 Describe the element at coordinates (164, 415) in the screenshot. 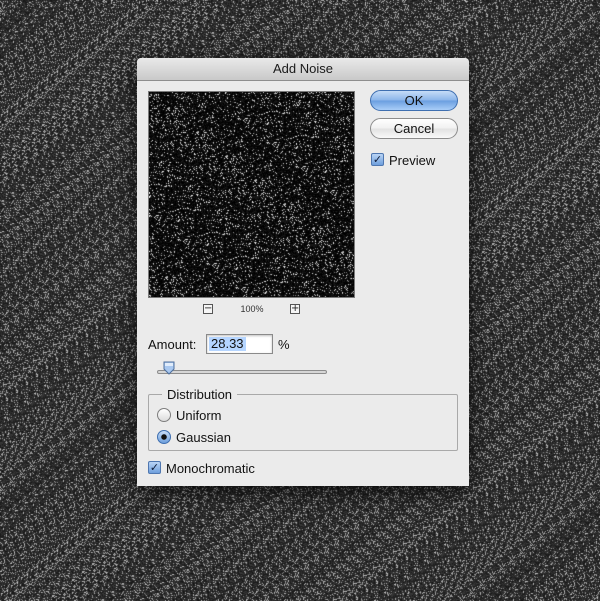

I see `uniform-radio` at that location.